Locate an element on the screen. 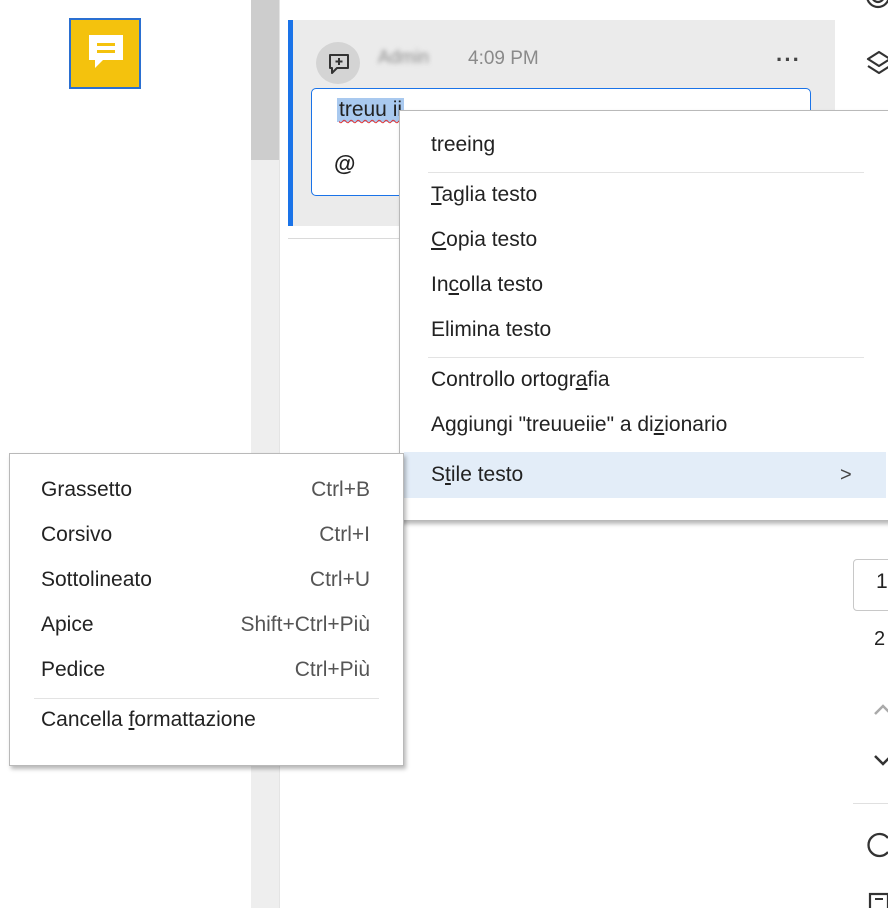 The width and height of the screenshot is (888, 908). comment-add-icon is located at coordinates (339, 64).